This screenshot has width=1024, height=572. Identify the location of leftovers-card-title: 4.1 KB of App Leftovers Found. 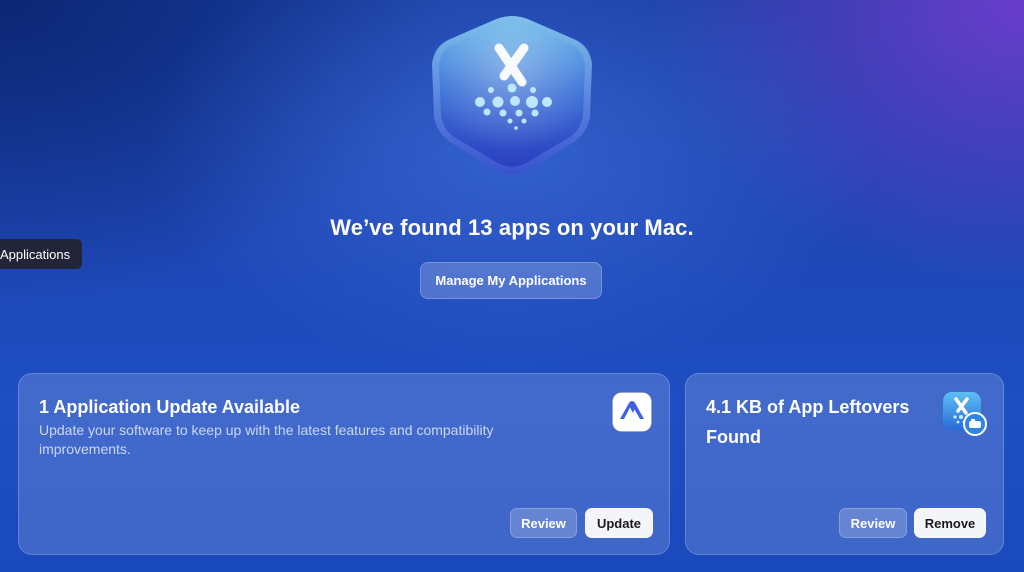
(808, 422).